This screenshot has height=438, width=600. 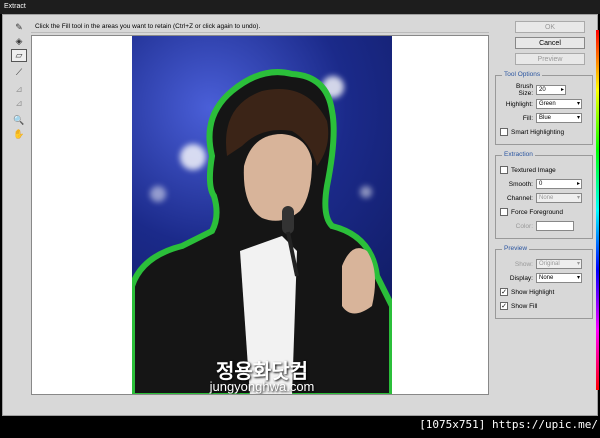 I want to click on channel-label: Channel:, so click(x=519, y=198).